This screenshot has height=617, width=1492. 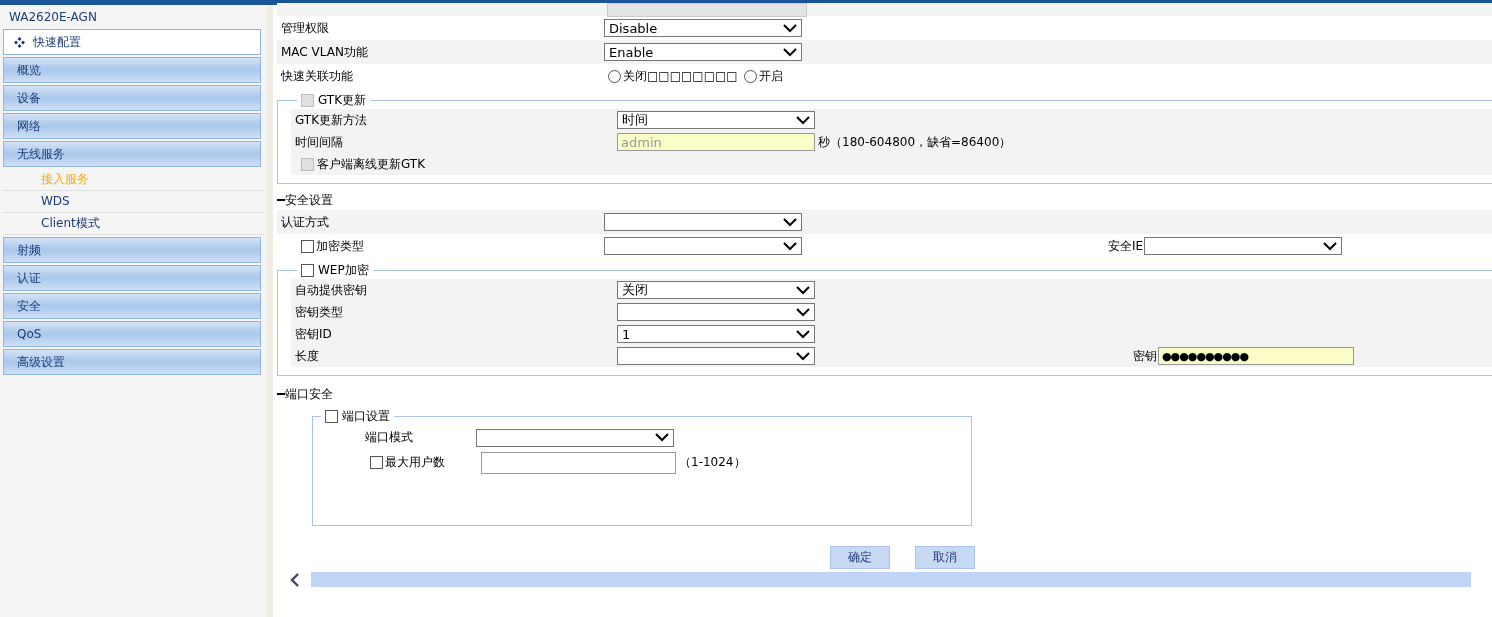 What do you see at coordinates (860, 557) in the screenshot?
I see `form-button: 确定` at bounding box center [860, 557].